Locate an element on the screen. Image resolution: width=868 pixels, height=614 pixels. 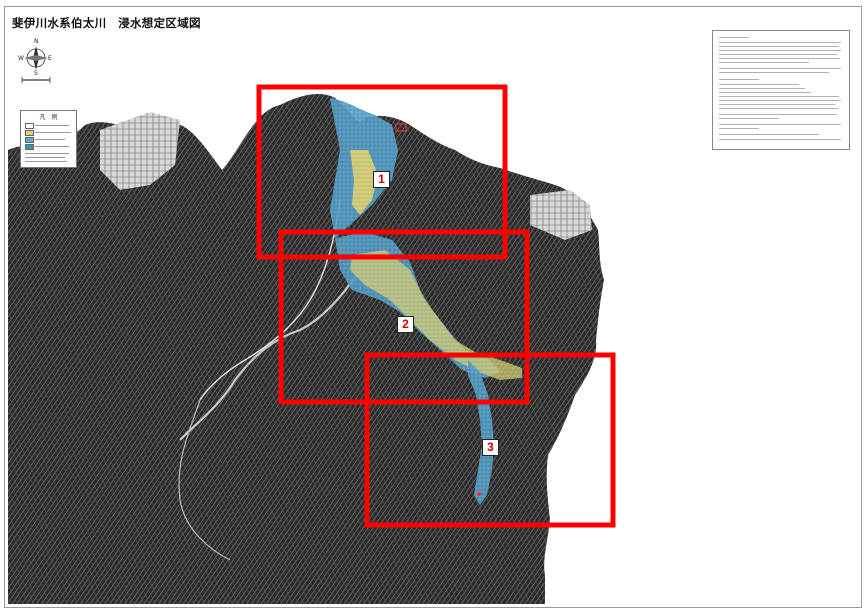
area-label-2: 2 is located at coordinates (405, 324).